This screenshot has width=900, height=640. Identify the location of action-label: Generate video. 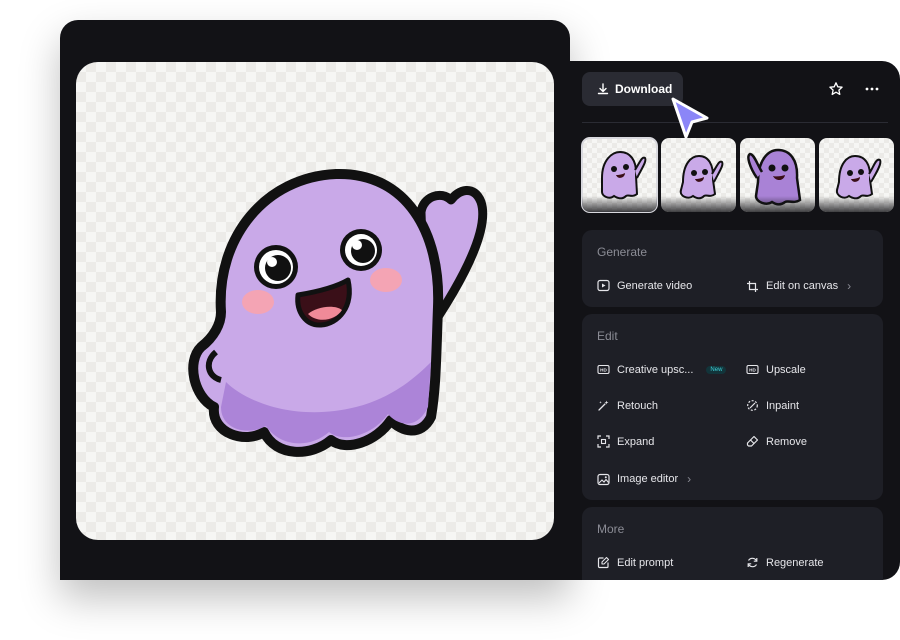
(655, 285).